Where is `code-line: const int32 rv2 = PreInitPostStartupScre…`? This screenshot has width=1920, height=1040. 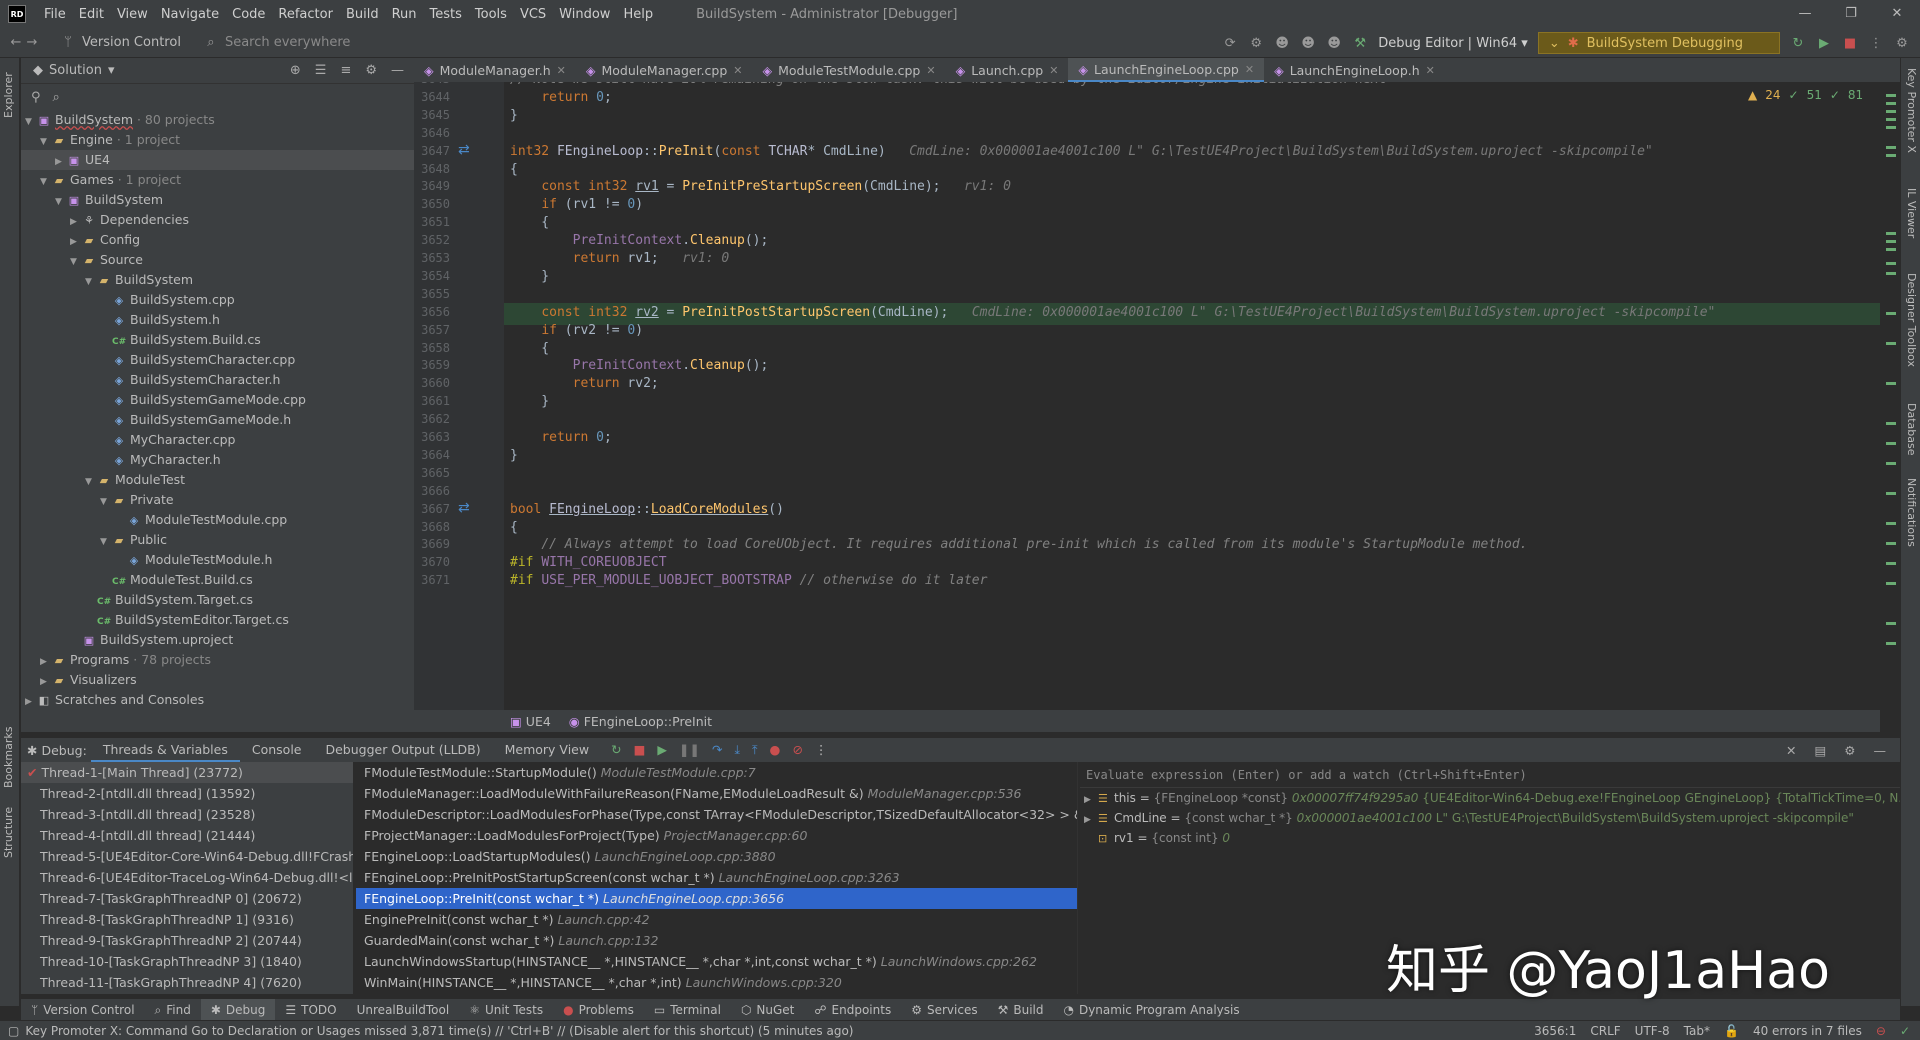 code-line: const int32 rv2 = PreInitPostStartupScre… is located at coordinates (1112, 312).